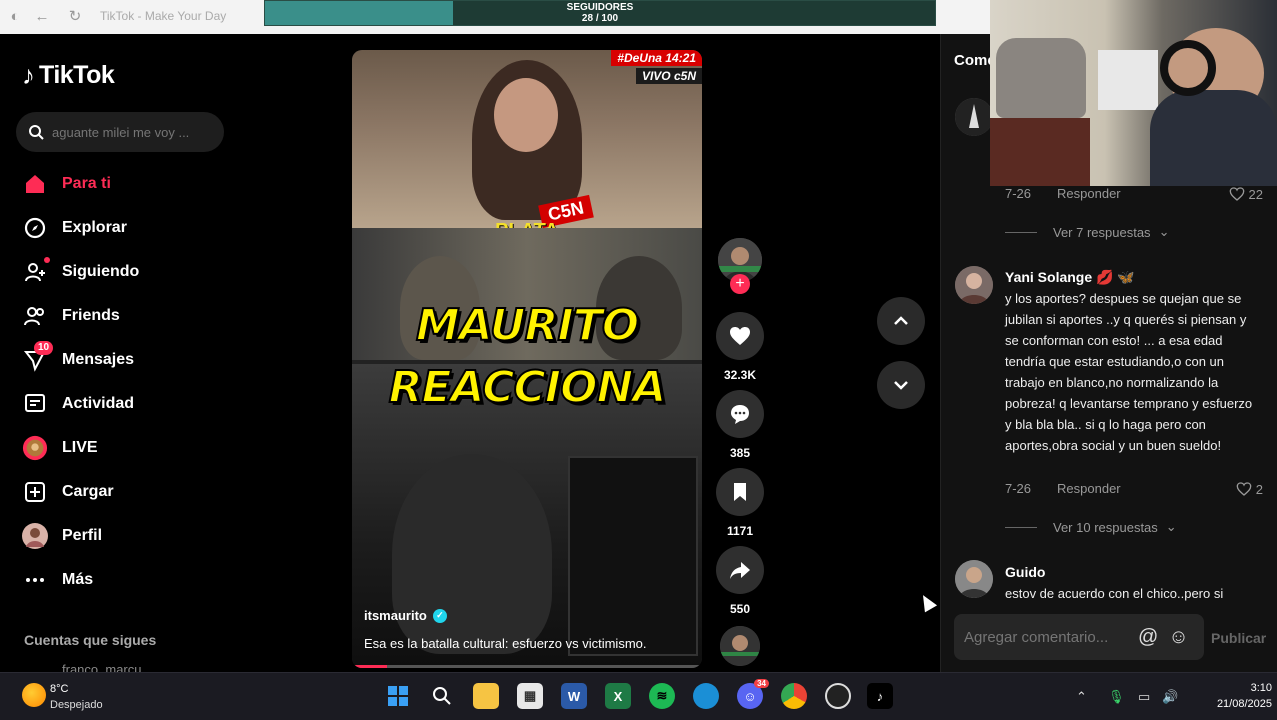  What do you see at coordinates (1188, 68) in the screenshot?
I see `headset-icon` at bounding box center [1188, 68].